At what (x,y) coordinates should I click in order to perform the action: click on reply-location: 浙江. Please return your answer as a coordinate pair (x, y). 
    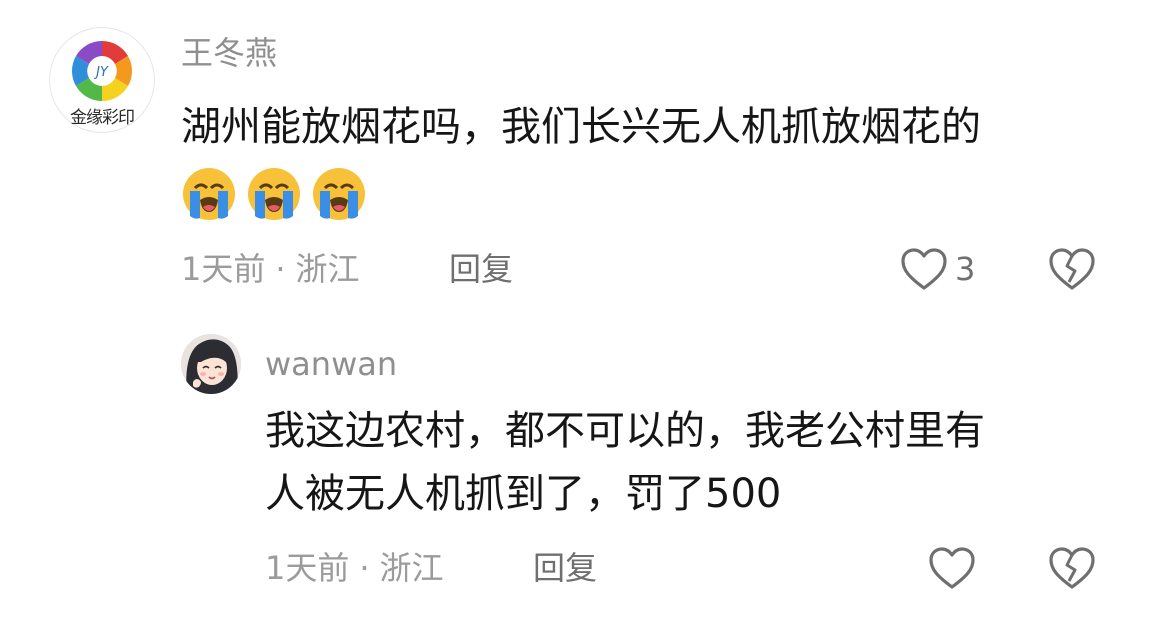
    Looking at the image, I should click on (411, 568).